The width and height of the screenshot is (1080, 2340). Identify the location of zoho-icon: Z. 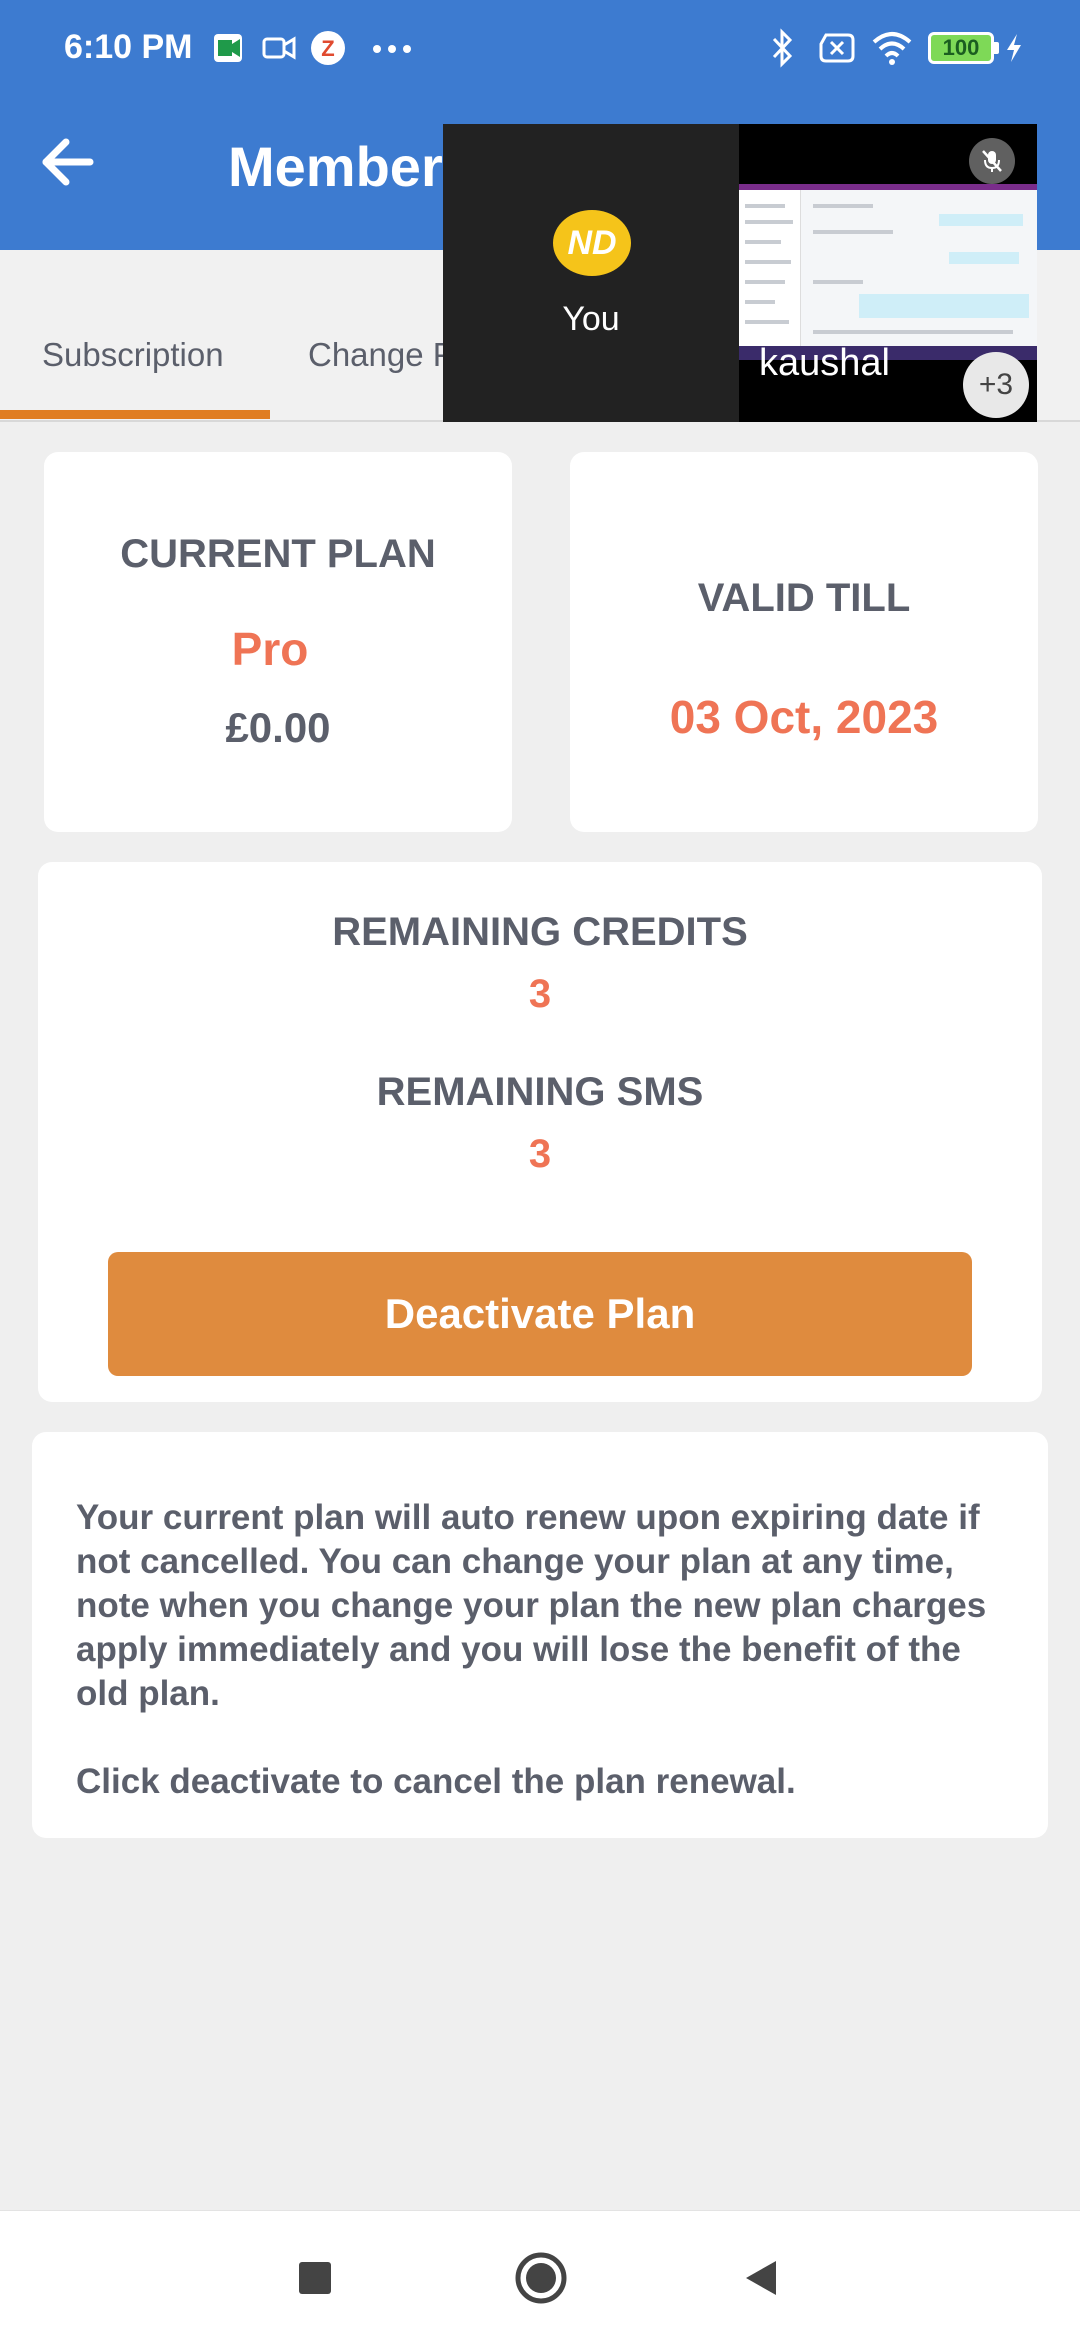
(328, 48).